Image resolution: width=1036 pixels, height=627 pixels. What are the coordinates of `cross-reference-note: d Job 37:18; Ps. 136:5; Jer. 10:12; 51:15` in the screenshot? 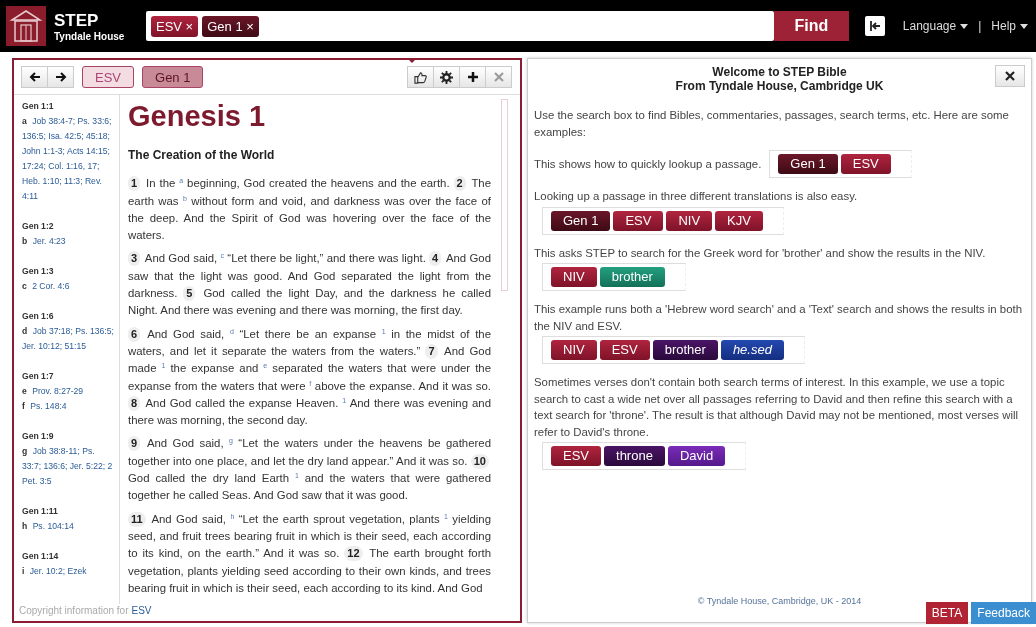 It's located at (69, 339).